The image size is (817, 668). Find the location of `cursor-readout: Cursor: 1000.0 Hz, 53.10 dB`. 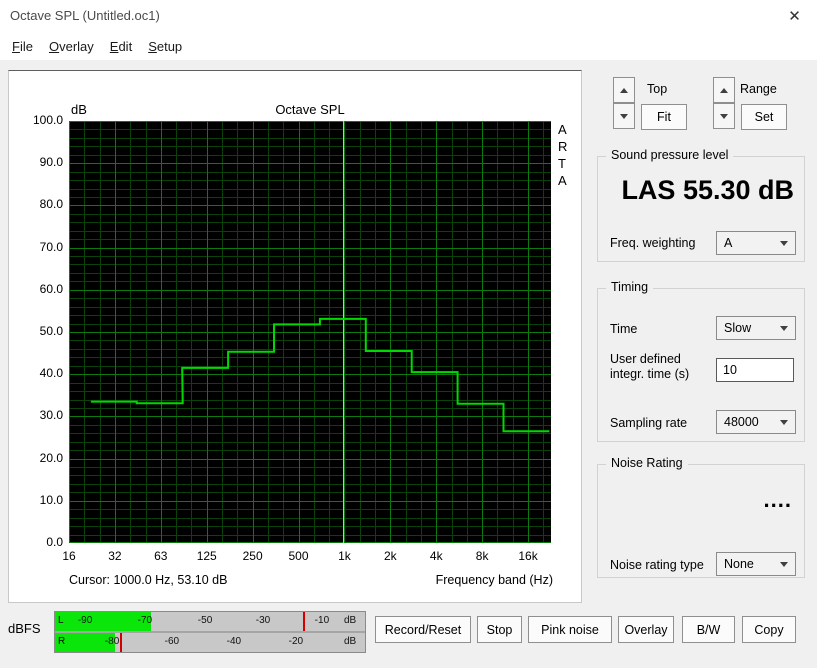

cursor-readout: Cursor: 1000.0 Hz, 53.10 dB is located at coordinates (148, 580).